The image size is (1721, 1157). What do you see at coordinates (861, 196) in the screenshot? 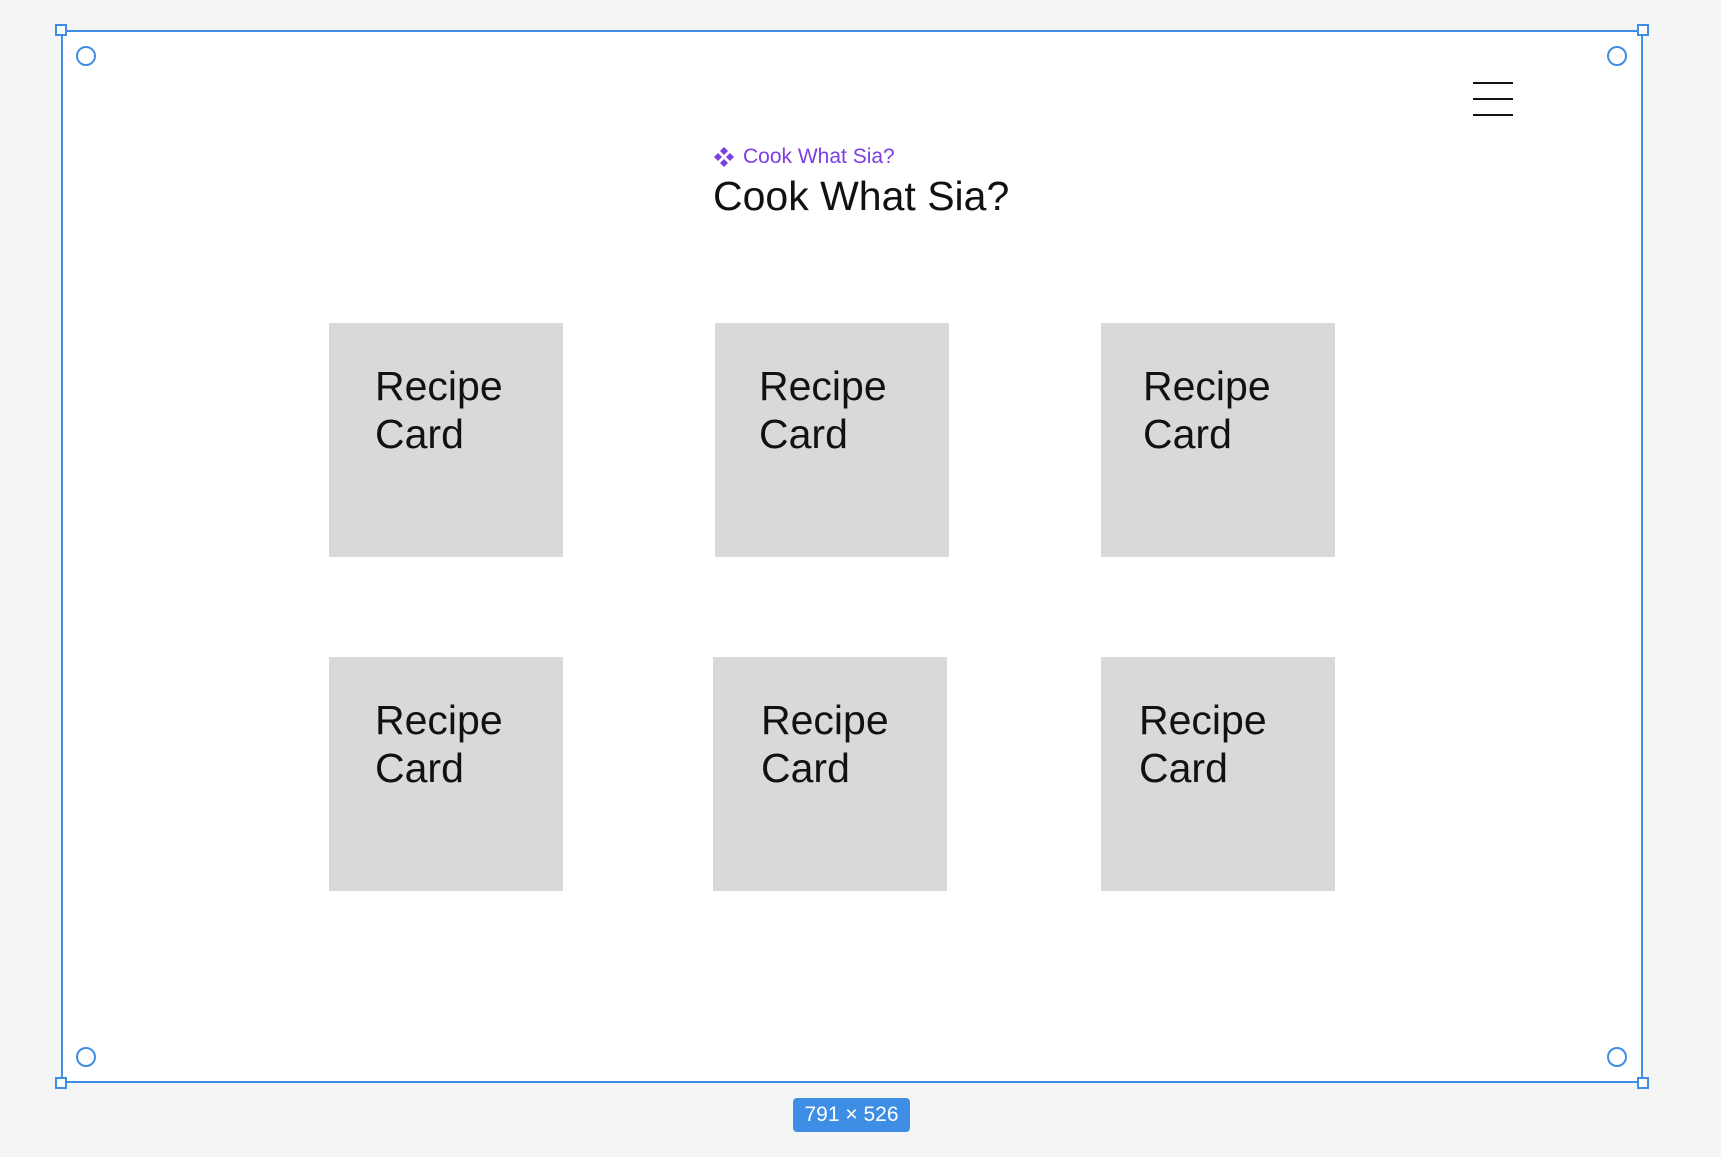
I see `page-title: Cook What Sia?` at bounding box center [861, 196].